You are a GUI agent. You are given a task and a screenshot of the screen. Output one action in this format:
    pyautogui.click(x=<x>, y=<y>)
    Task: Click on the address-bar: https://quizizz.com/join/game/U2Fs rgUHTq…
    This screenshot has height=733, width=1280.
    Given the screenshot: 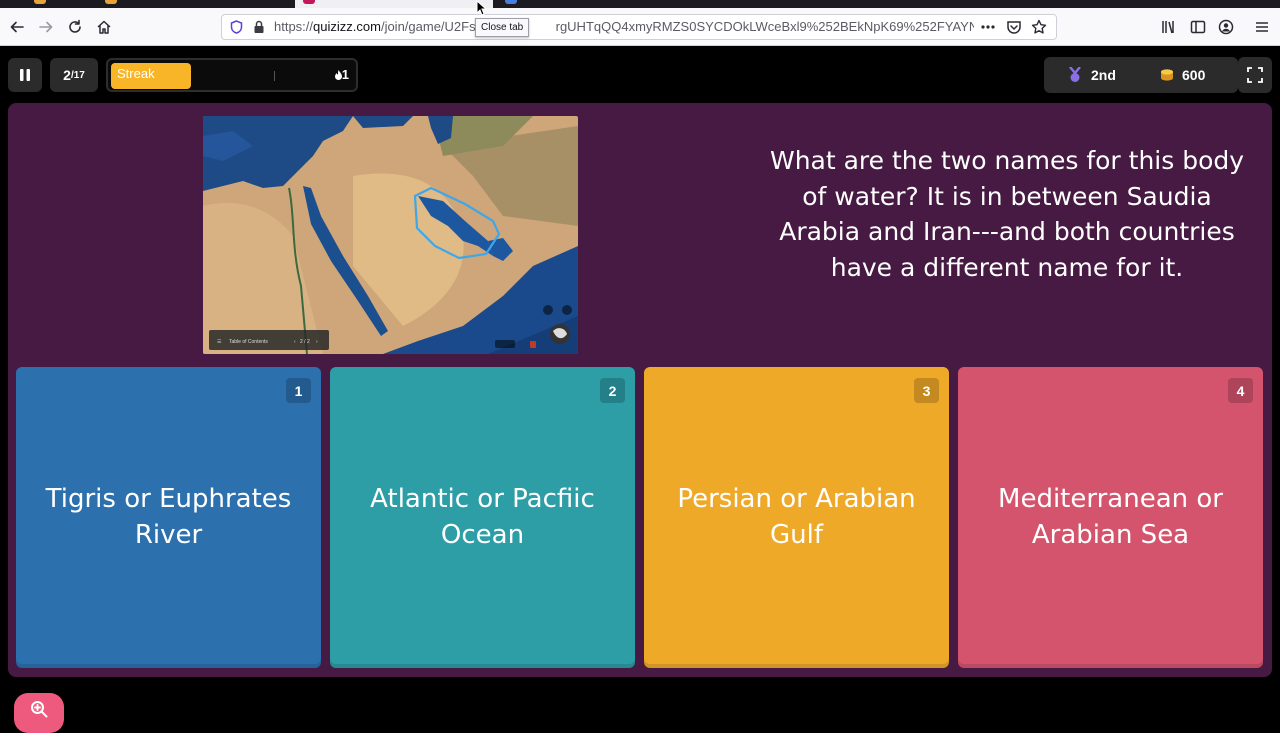 What is the action you would take?
    pyautogui.click(x=639, y=27)
    